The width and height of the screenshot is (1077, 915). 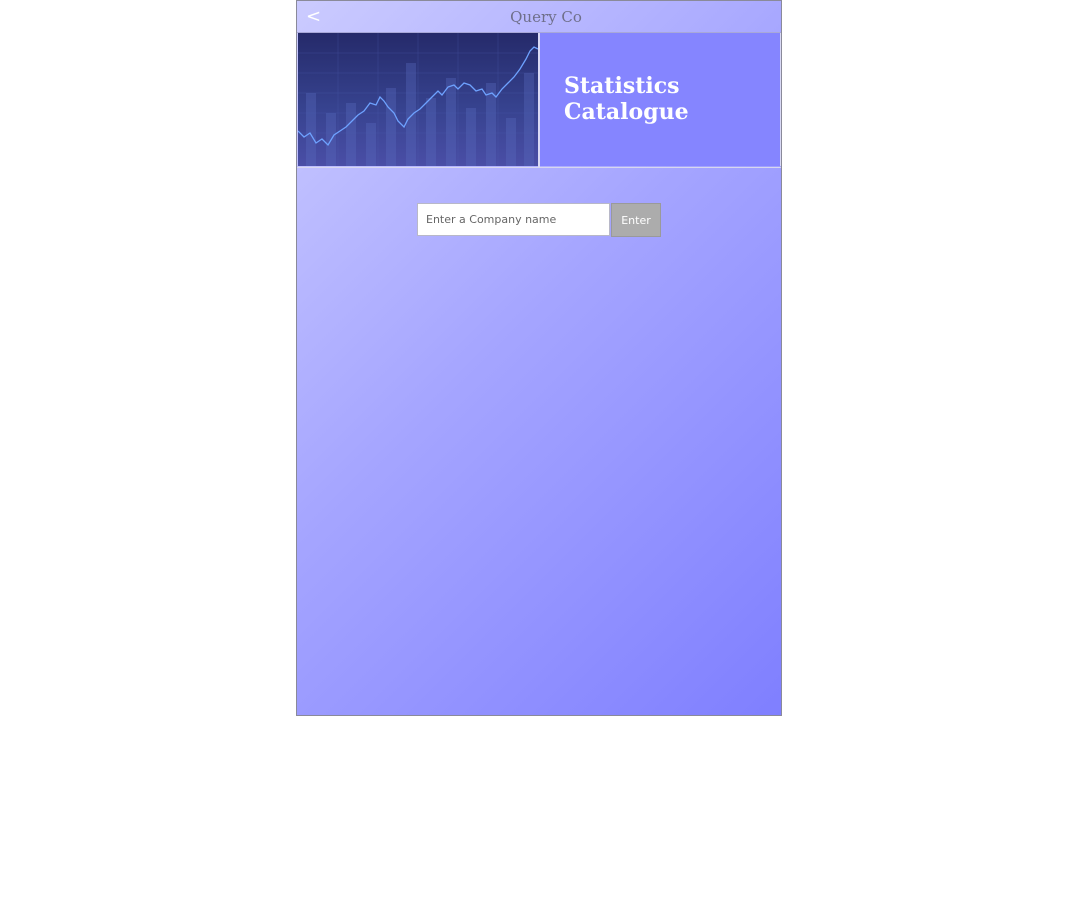 What do you see at coordinates (513, 219) in the screenshot?
I see `company-name-input` at bounding box center [513, 219].